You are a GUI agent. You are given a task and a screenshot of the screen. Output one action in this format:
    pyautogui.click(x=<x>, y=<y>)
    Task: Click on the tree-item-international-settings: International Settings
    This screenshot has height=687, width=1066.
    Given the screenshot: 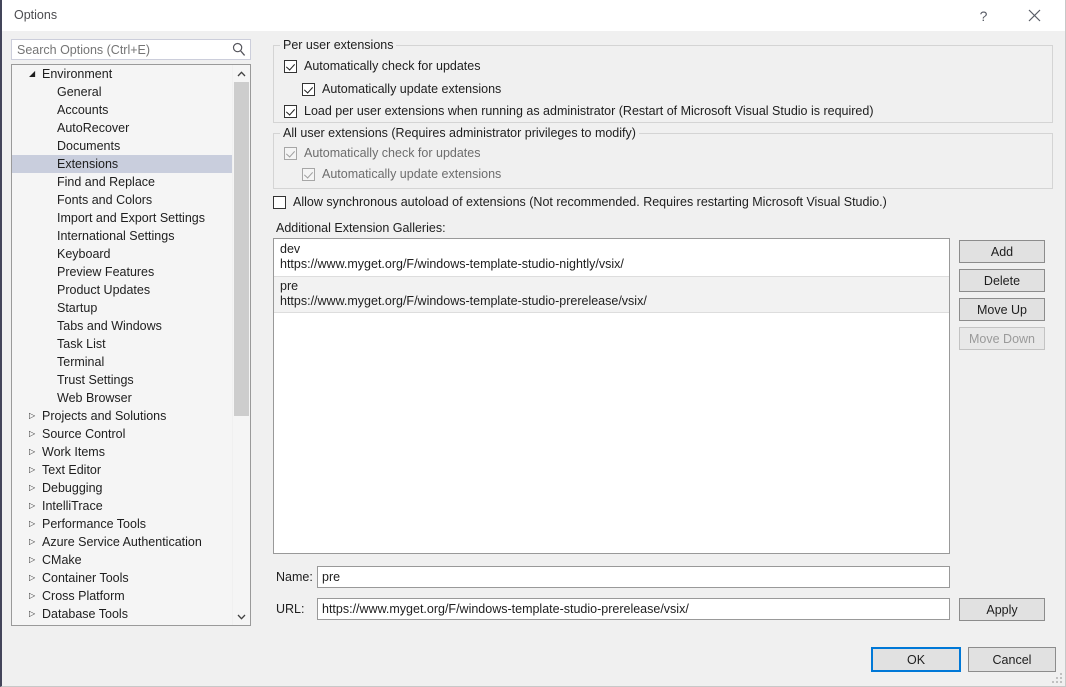 What is the action you would take?
    pyautogui.click(x=123, y=236)
    